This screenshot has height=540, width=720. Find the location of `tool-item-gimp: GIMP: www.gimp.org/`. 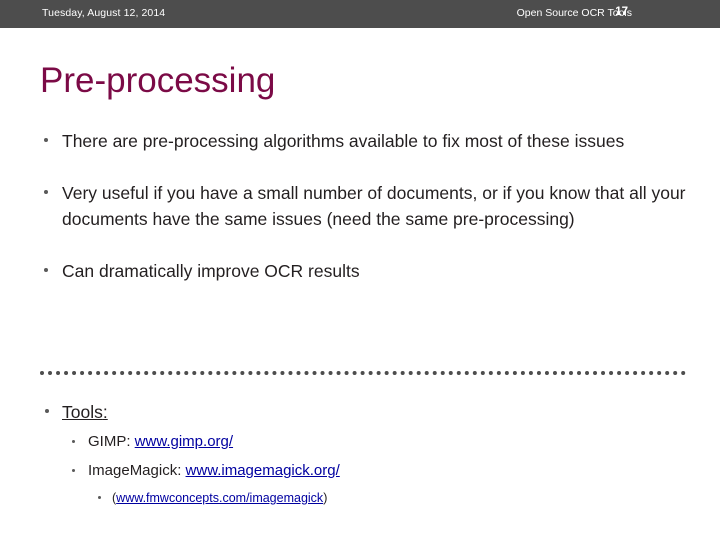

tool-item-gimp: GIMP: www.gimp.org/ is located at coordinates (360, 442).